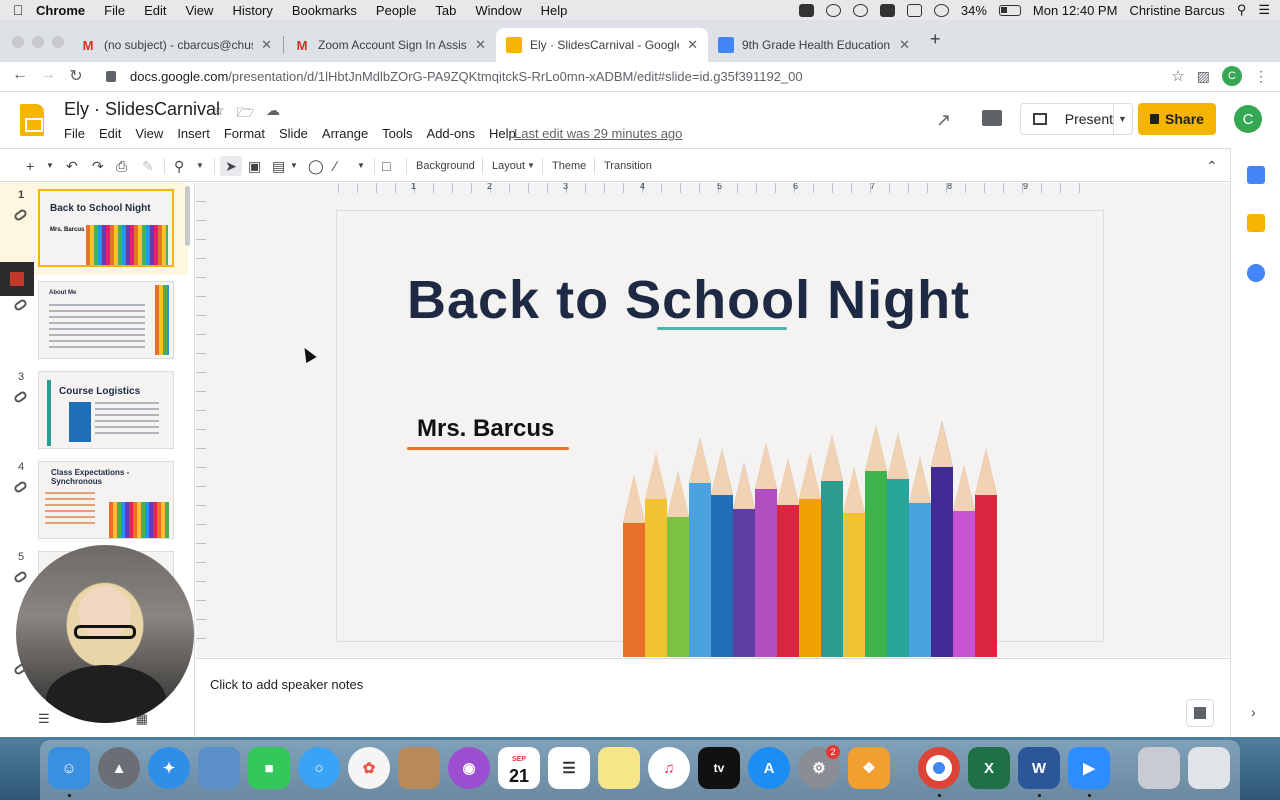  What do you see at coordinates (1242, 10) in the screenshot?
I see `spotlight-search-icon: ⚲` at bounding box center [1242, 10].